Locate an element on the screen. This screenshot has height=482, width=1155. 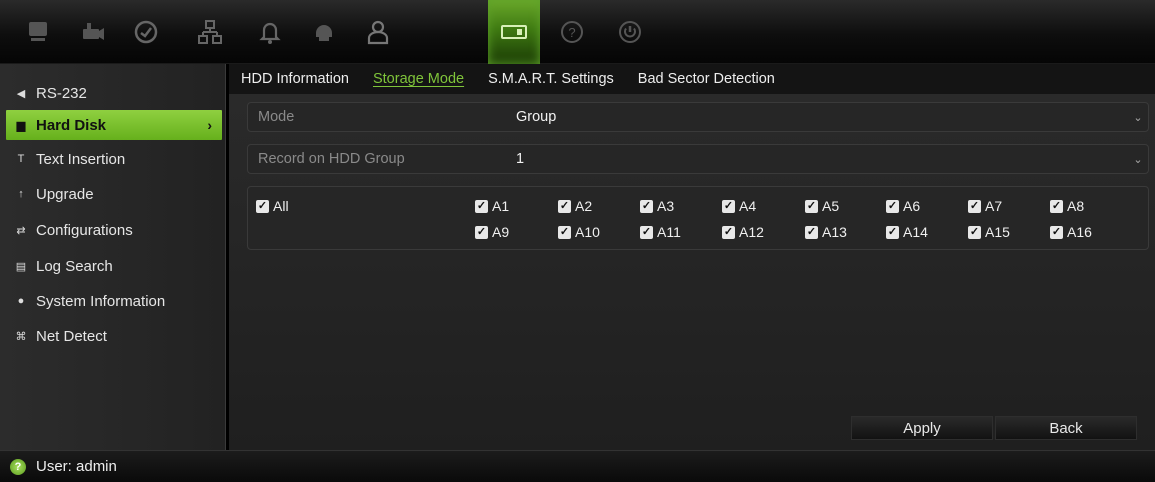
checkbox-camera-label: A7 is located at coordinates (994, 206).